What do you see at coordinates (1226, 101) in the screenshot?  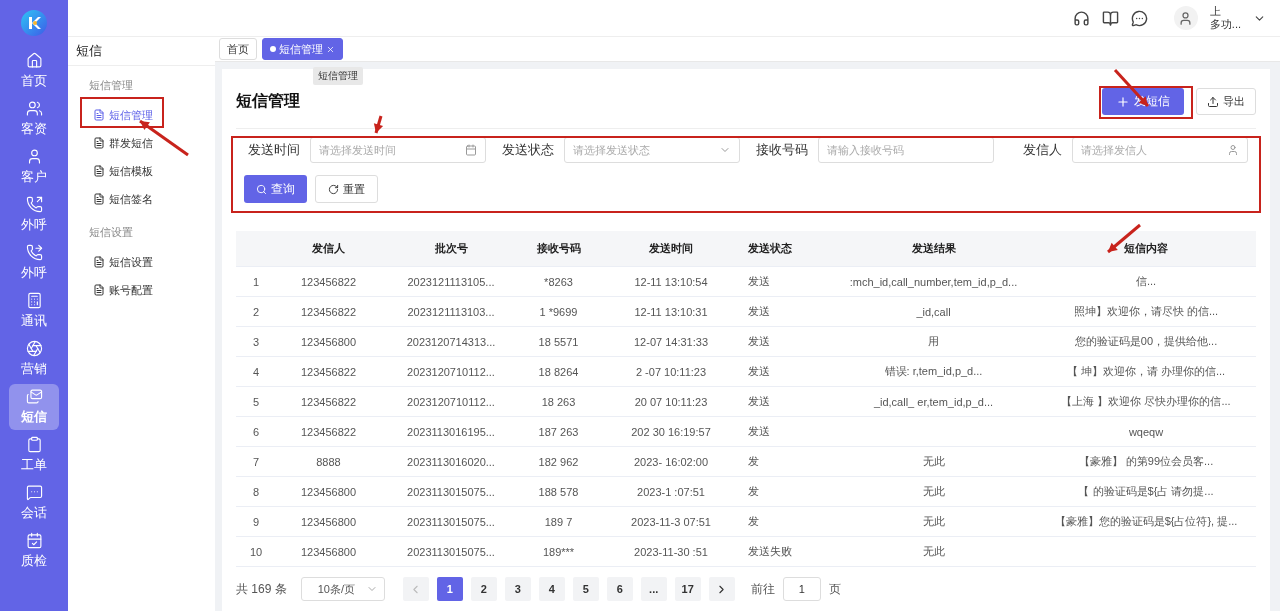 I see `export-button: 导出` at bounding box center [1226, 101].